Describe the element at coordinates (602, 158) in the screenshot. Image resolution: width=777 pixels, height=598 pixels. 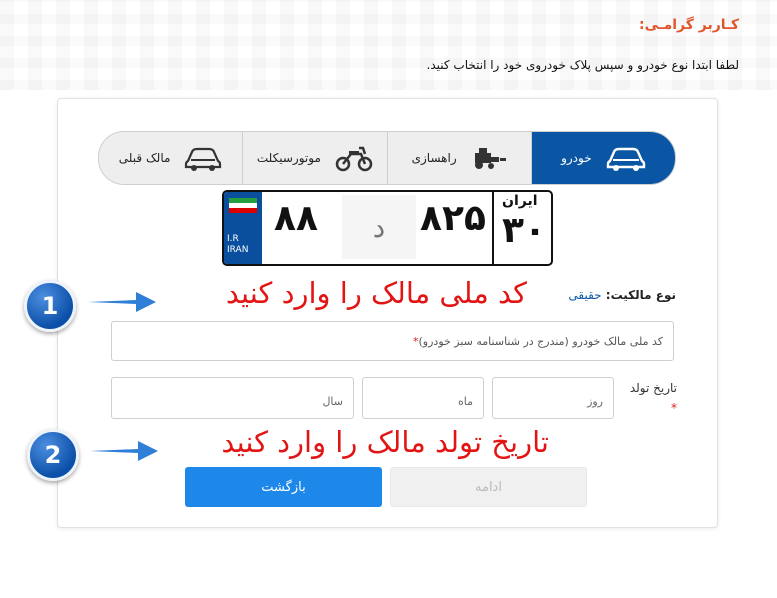
I see `tab-car: خودرو` at that location.